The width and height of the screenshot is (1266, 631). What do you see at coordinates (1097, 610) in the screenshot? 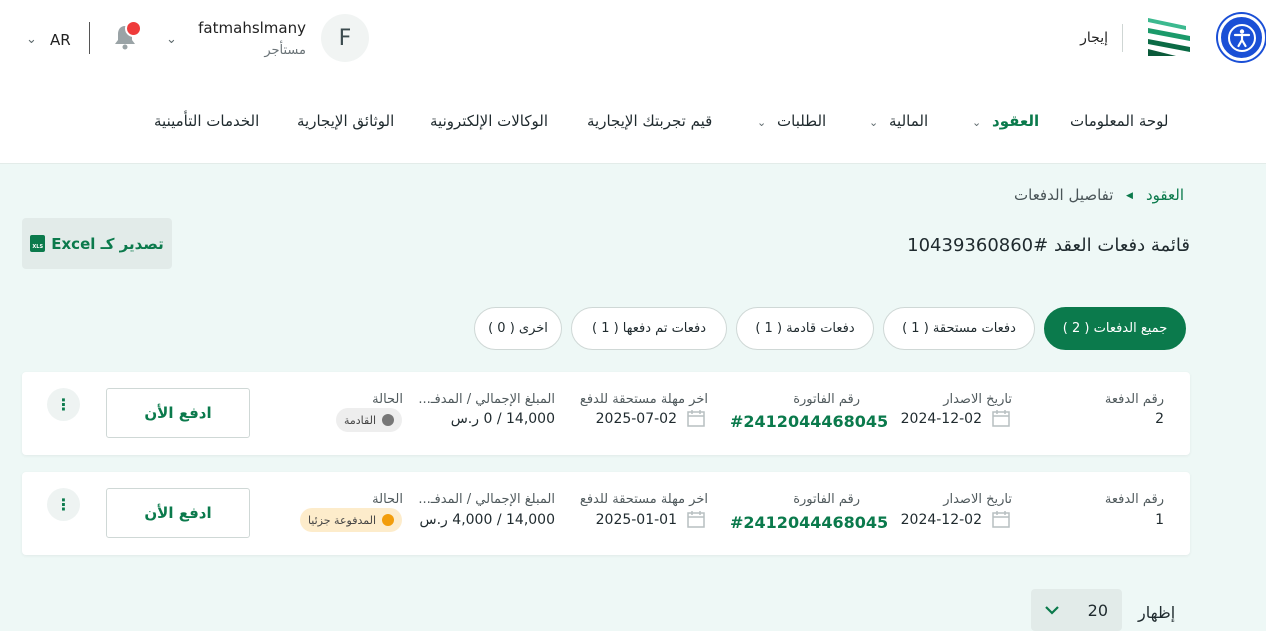
I see `page-size-value: 20` at bounding box center [1097, 610].